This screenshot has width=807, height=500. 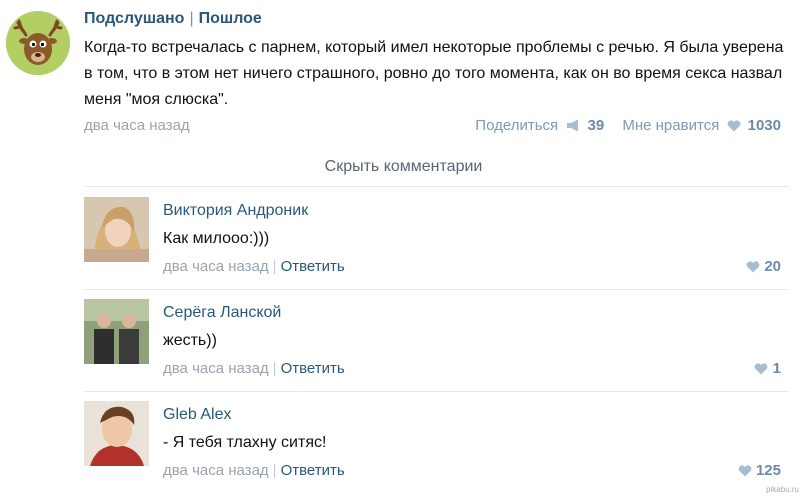 What do you see at coordinates (671, 125) in the screenshot?
I see `like-label: Мне нравится` at bounding box center [671, 125].